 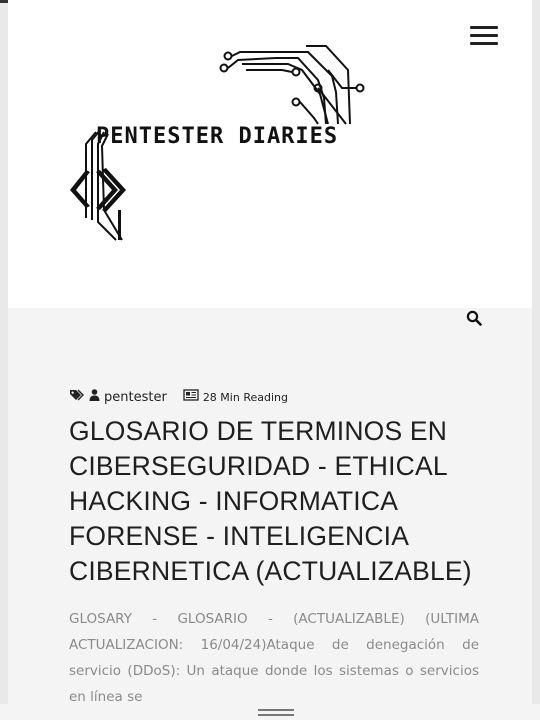 I want to click on post-meta: pentester 28 Min Reading, so click(x=178, y=397).